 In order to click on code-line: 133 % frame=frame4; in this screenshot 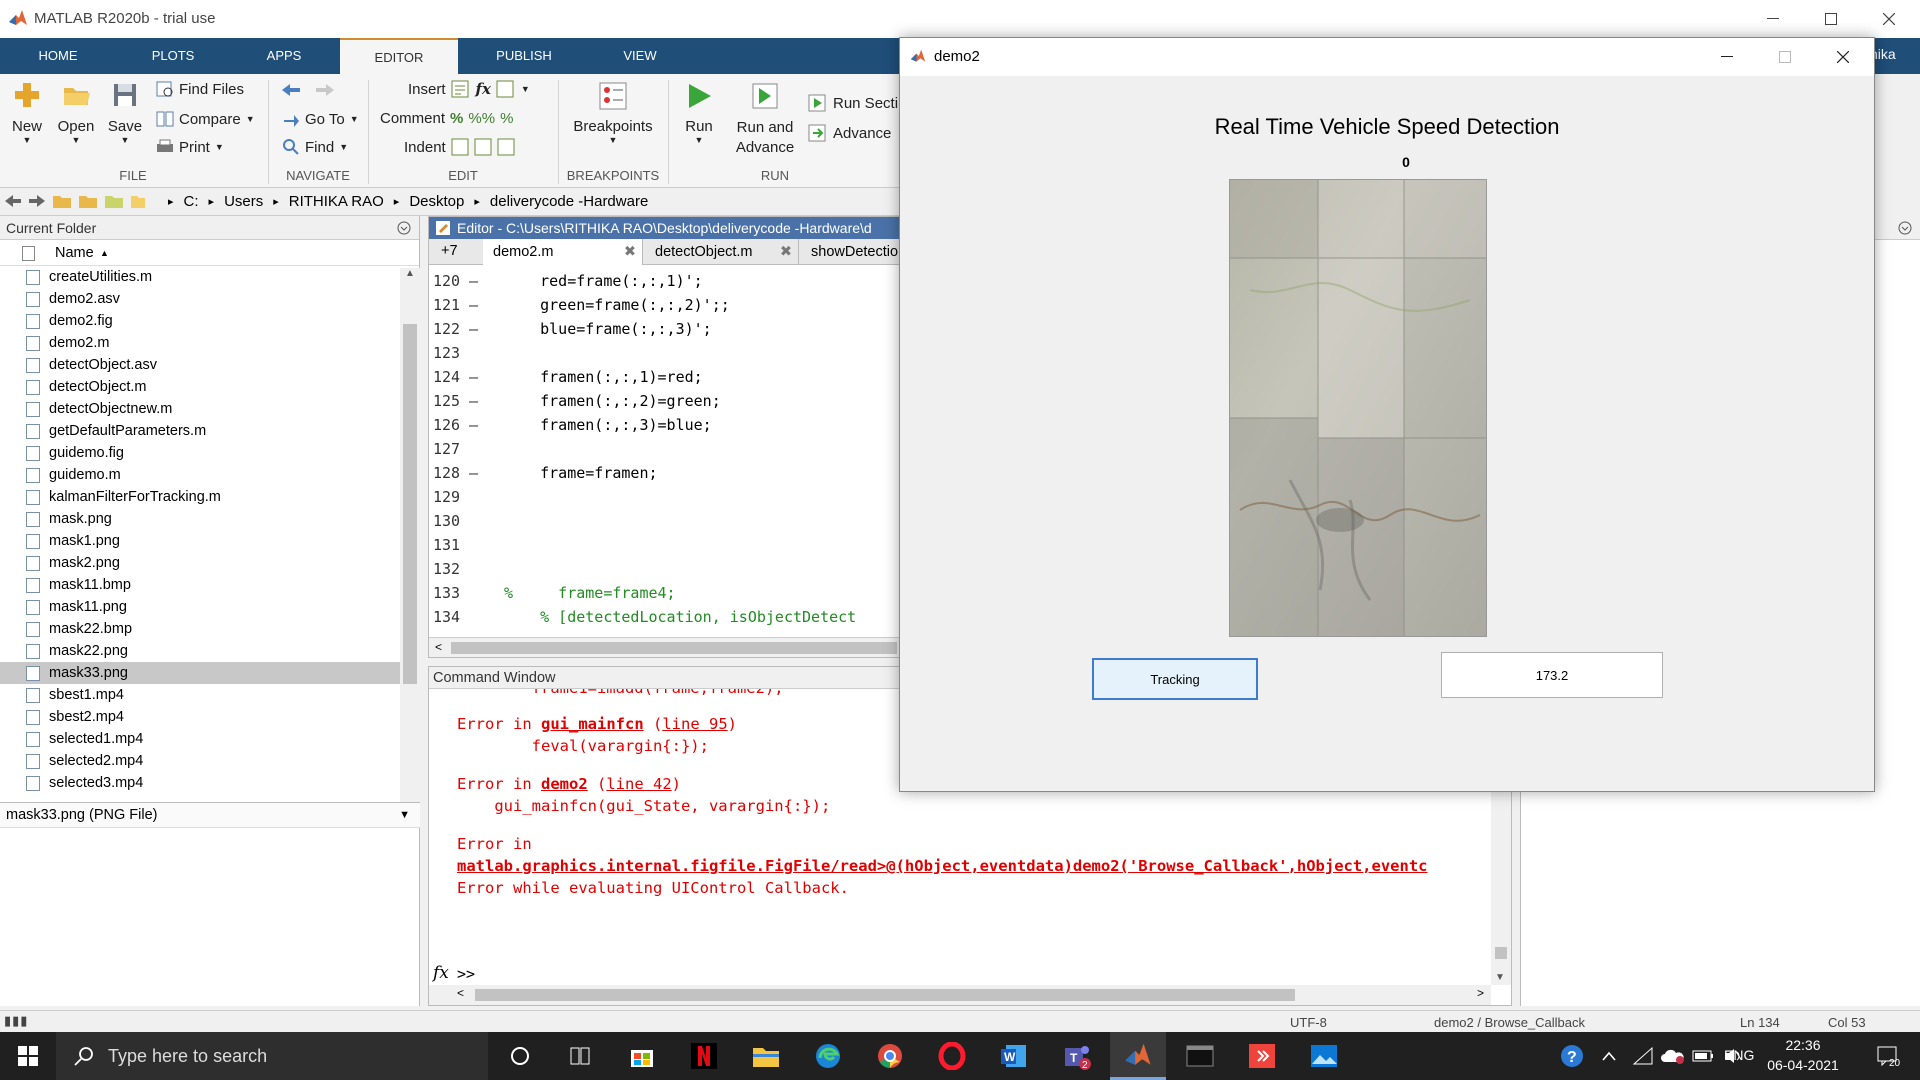, I will do `click(664, 593)`.